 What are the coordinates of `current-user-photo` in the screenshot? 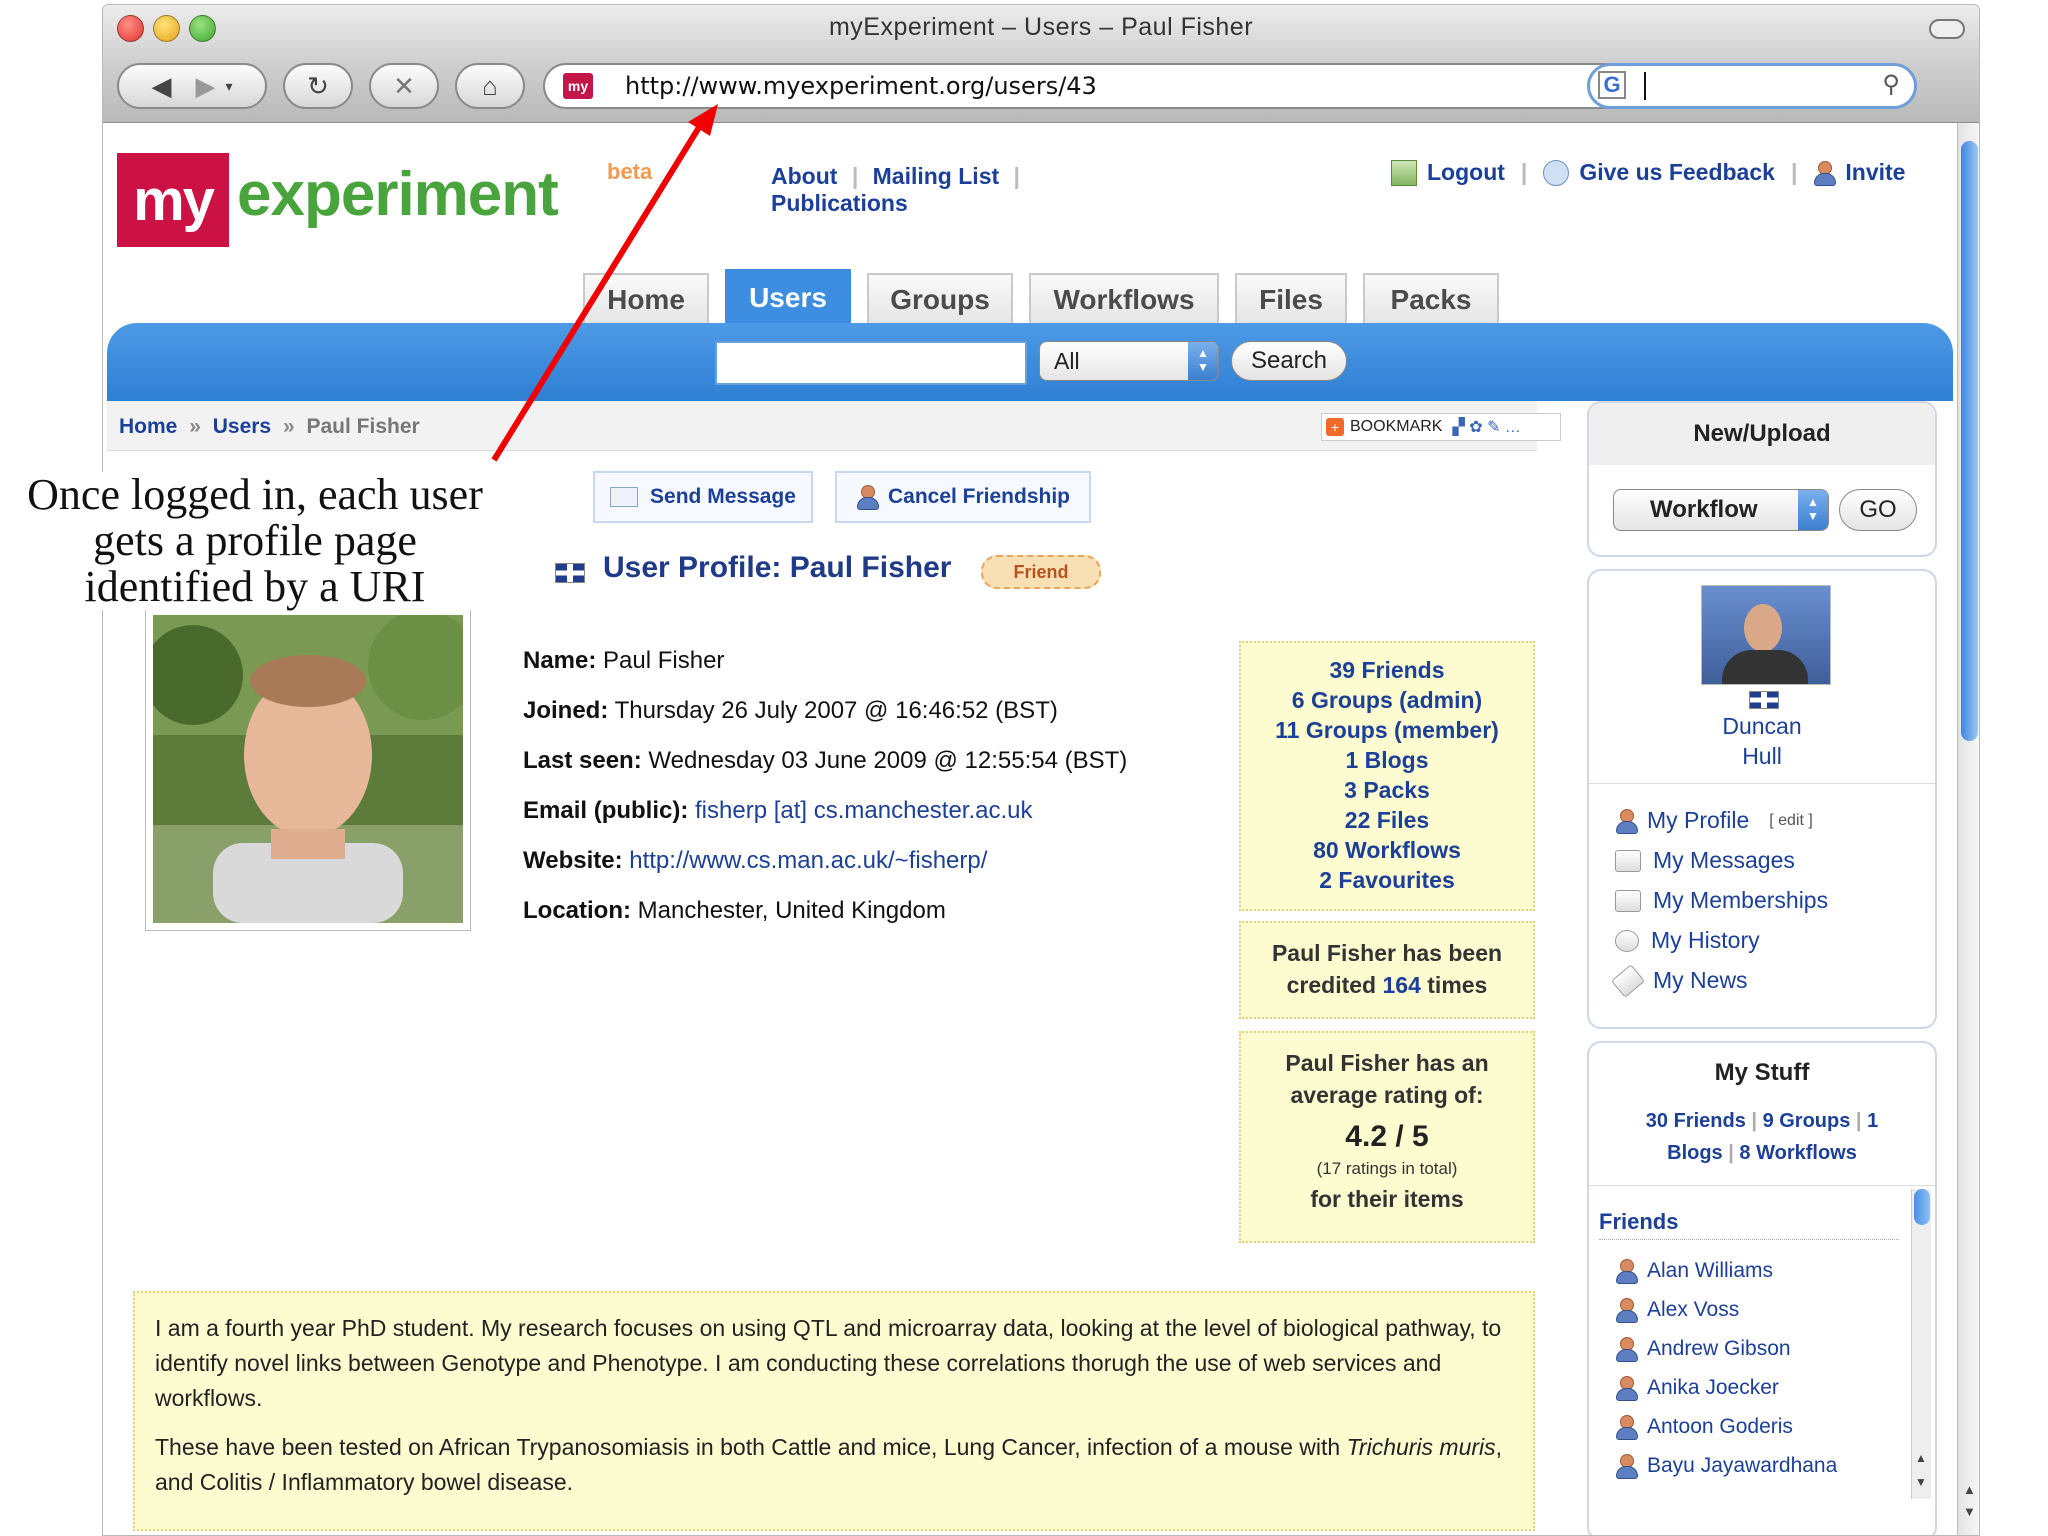 It's located at (1766, 635).